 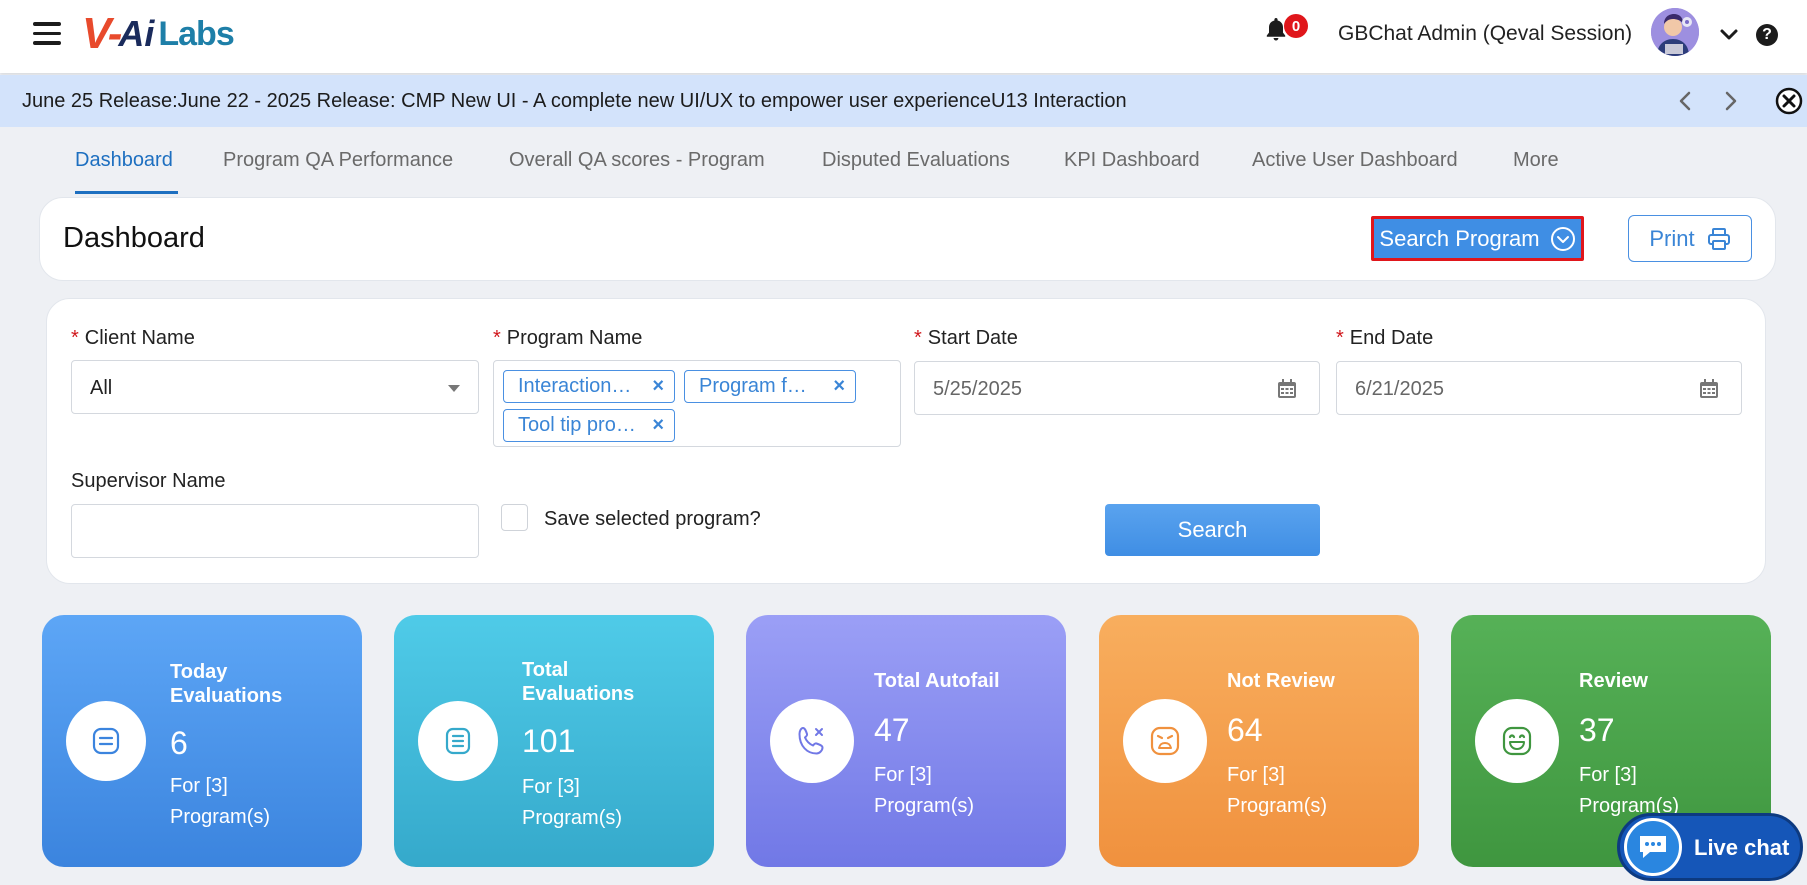 What do you see at coordinates (101, 388) in the screenshot?
I see `client-name-value: All` at bounding box center [101, 388].